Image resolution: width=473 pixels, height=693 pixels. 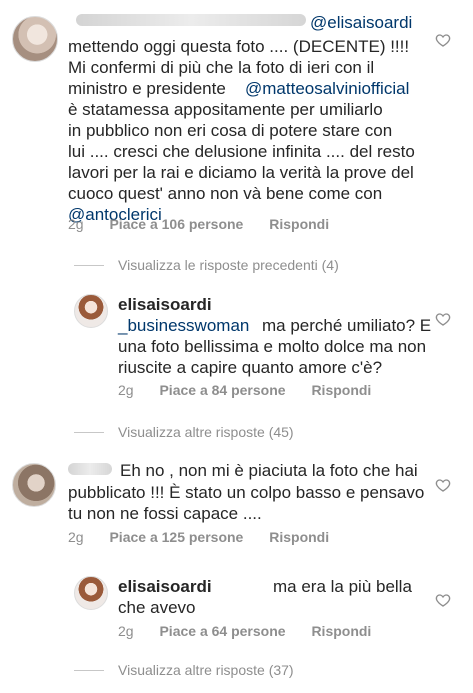 What do you see at coordinates (183, 325) in the screenshot?
I see `mention-link: _businesswoman` at bounding box center [183, 325].